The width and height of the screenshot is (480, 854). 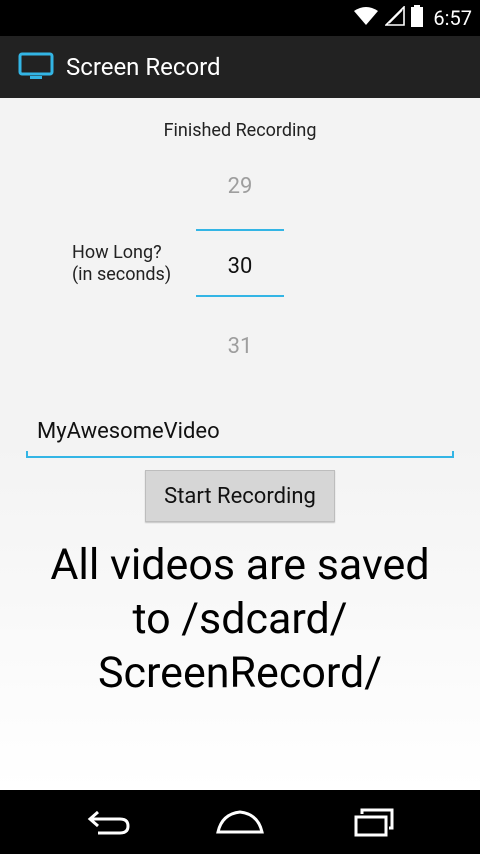 I want to click on filename-input, so click(x=240, y=431).